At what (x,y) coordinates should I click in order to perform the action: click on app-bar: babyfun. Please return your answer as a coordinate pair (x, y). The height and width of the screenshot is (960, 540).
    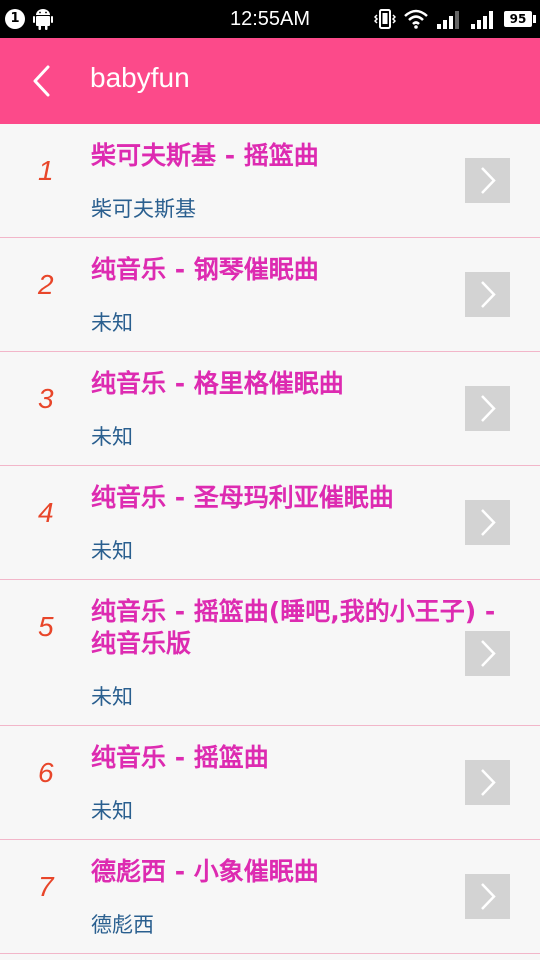
    Looking at the image, I should click on (270, 81).